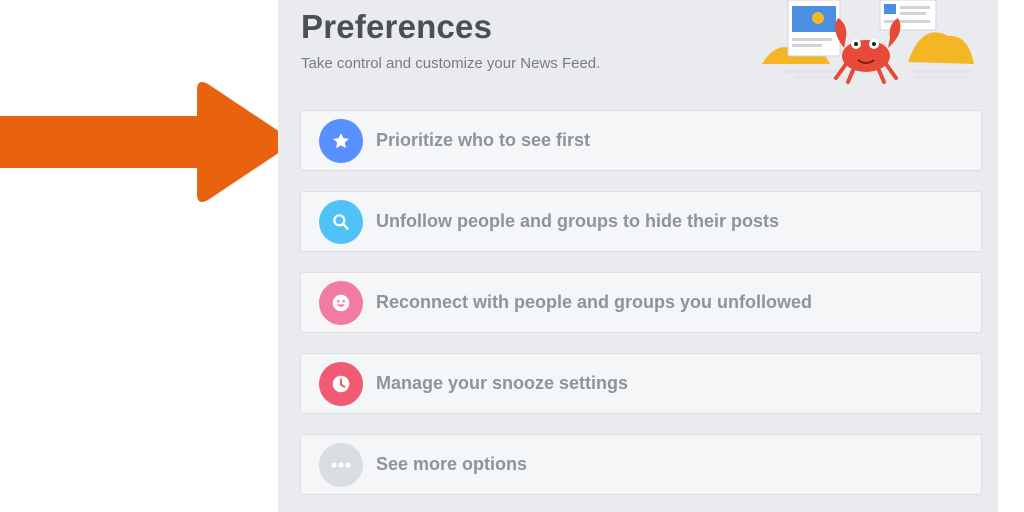 The image size is (1024, 512). What do you see at coordinates (341, 384) in the screenshot?
I see `clock-icon` at bounding box center [341, 384].